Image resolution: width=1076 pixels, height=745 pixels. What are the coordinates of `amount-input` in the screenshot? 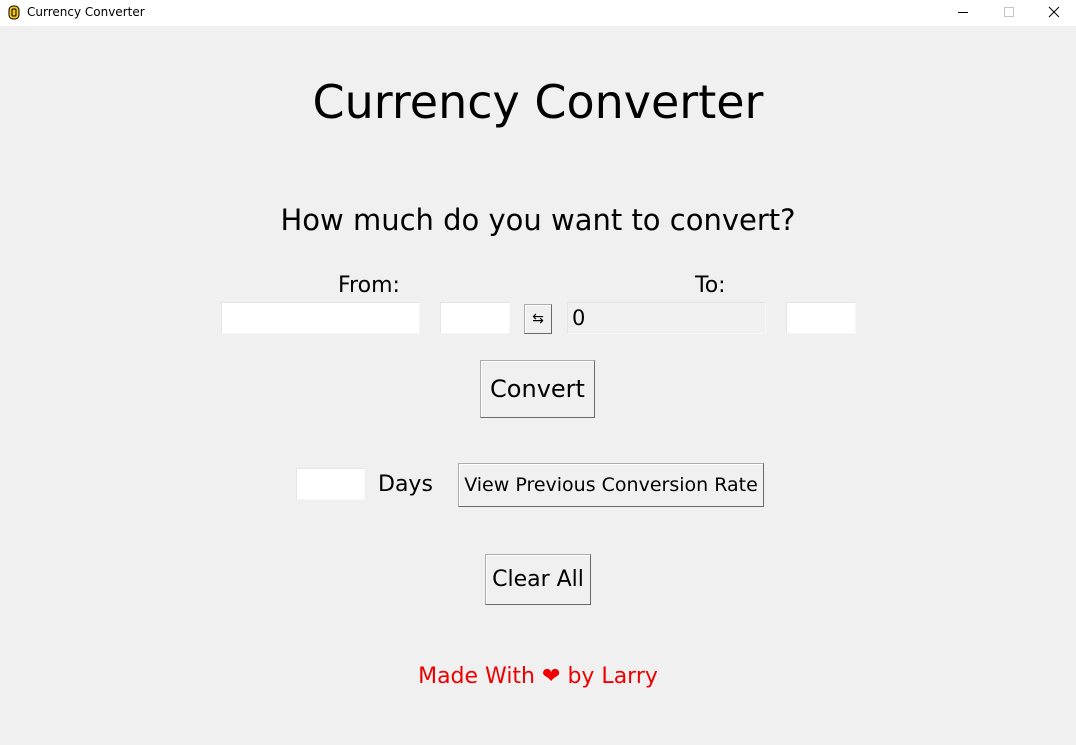 It's located at (320, 318).